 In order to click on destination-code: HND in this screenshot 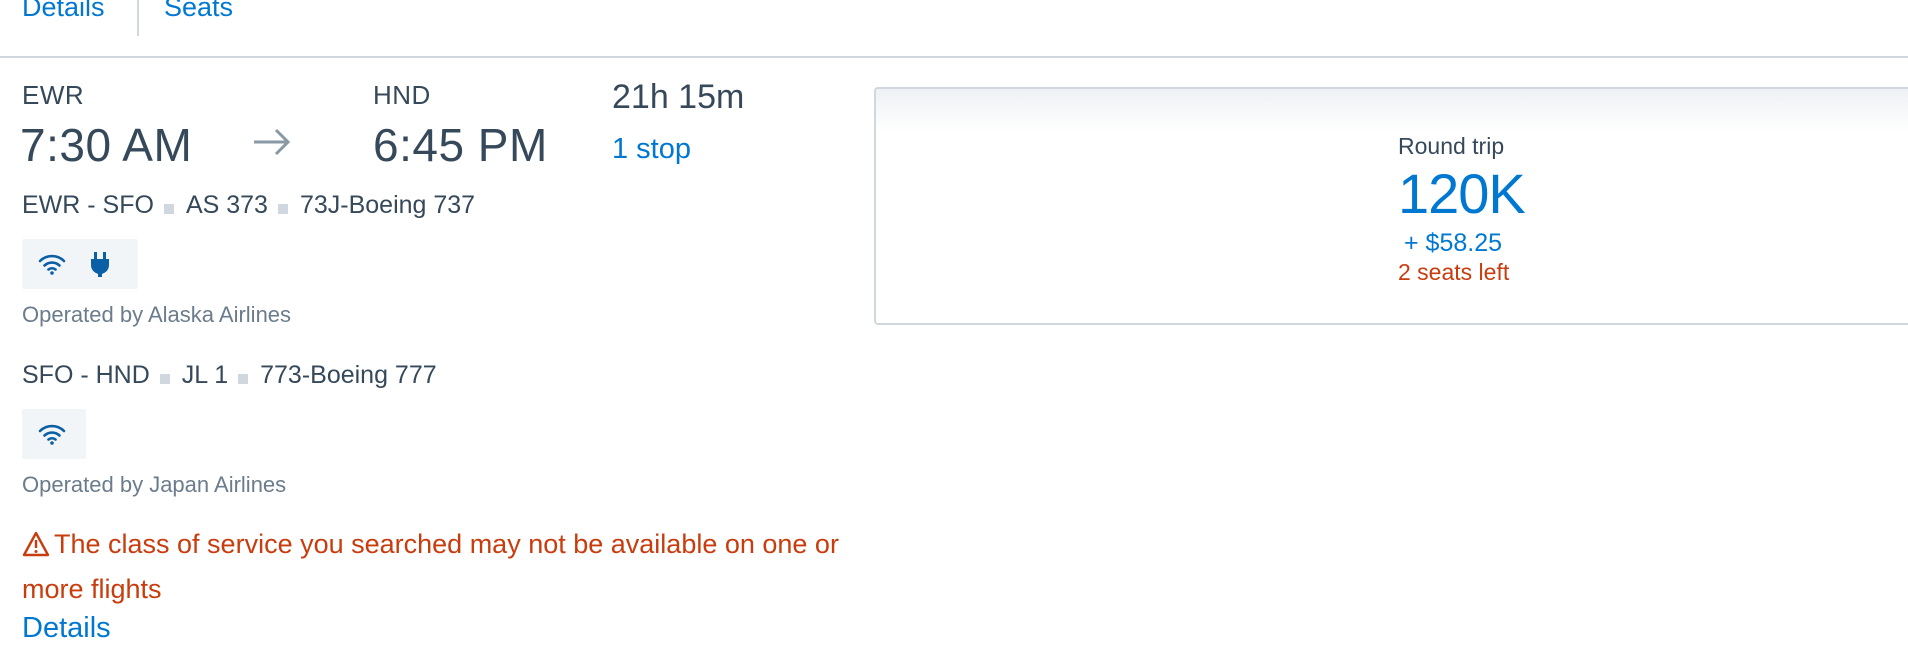, I will do `click(402, 95)`.